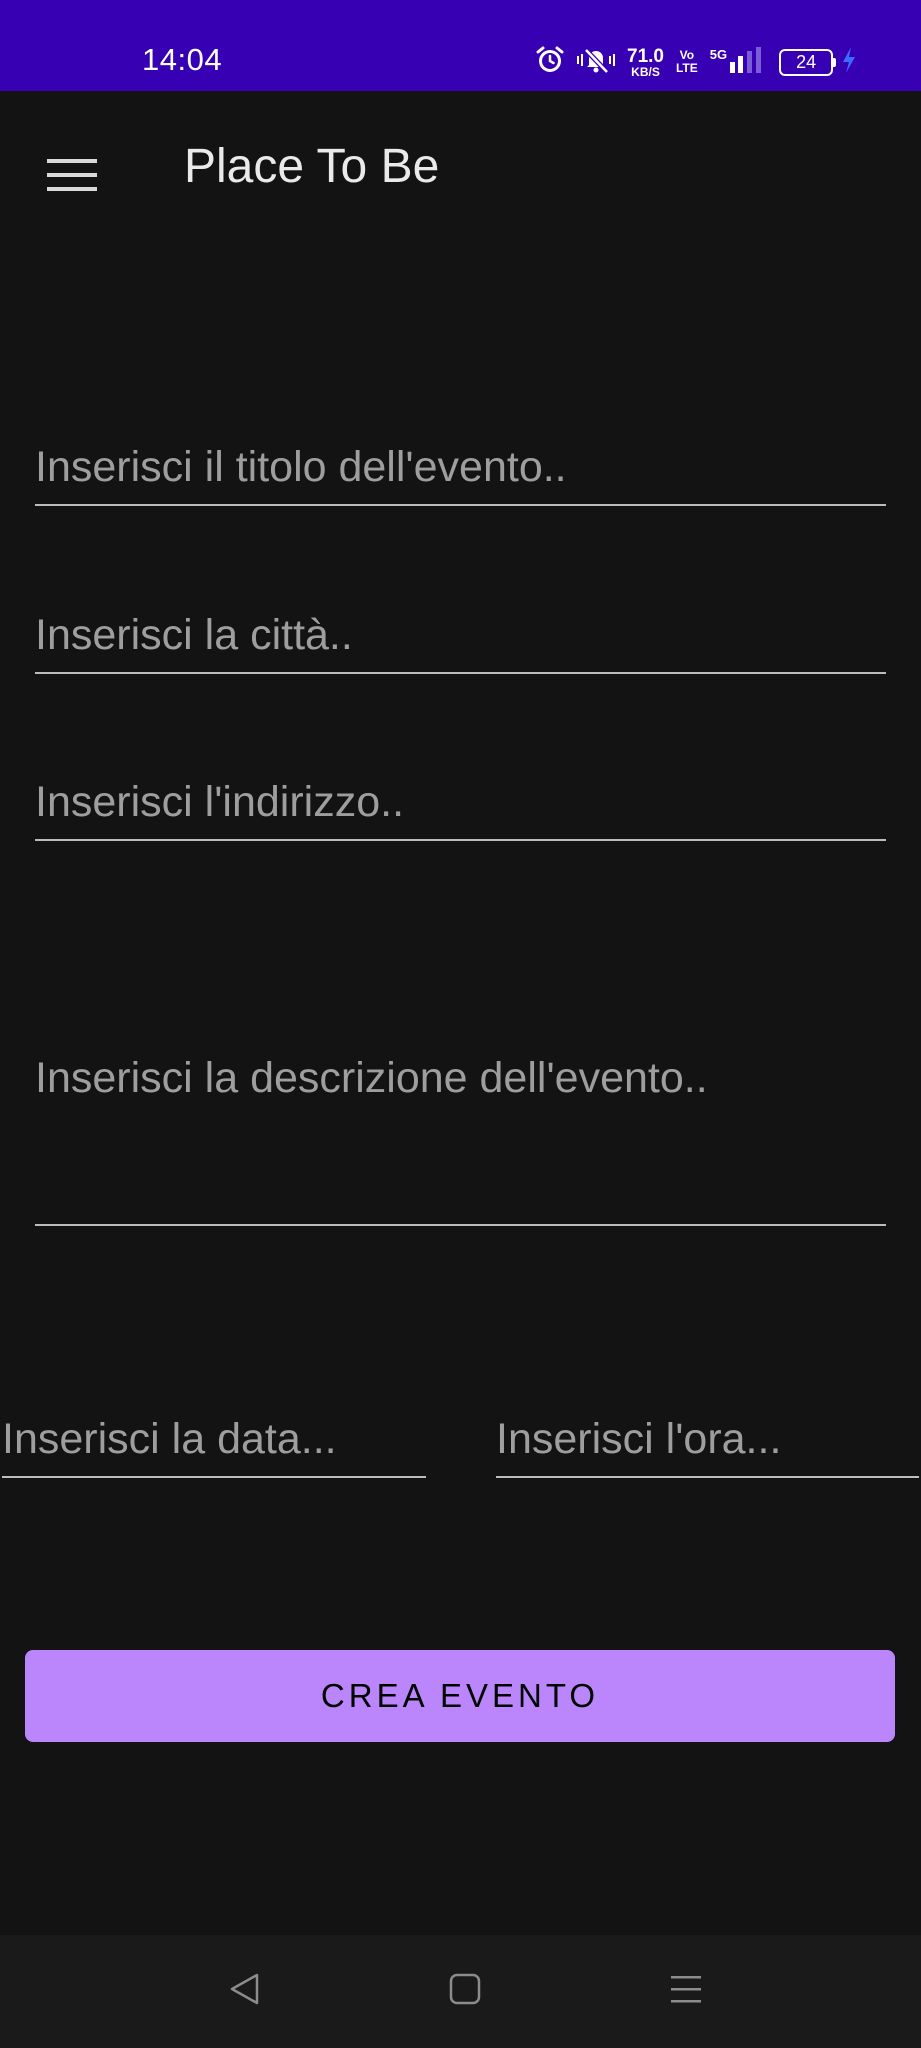 This screenshot has height=2048, width=921. I want to click on city-input, so click(460, 635).